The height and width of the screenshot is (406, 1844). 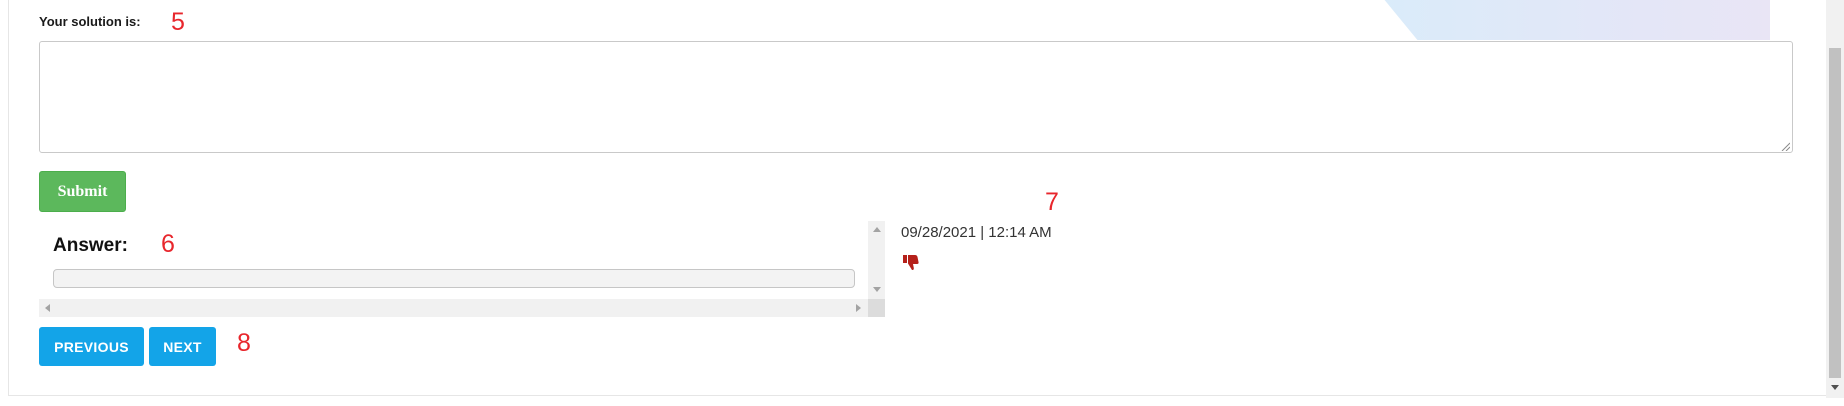 What do you see at coordinates (178, 22) in the screenshot?
I see `annotation-marker-5: 5` at bounding box center [178, 22].